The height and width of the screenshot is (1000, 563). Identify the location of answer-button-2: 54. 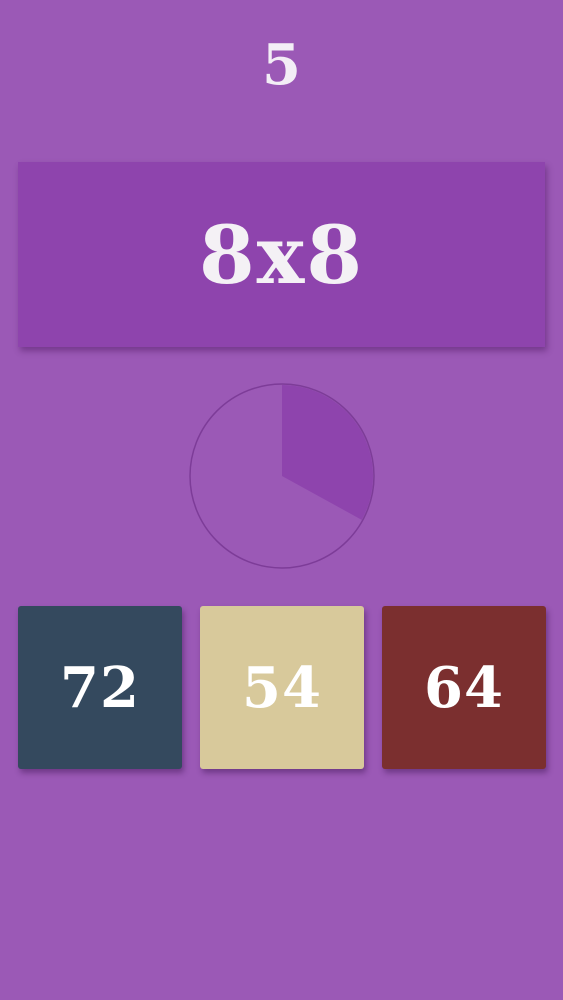
(282, 687).